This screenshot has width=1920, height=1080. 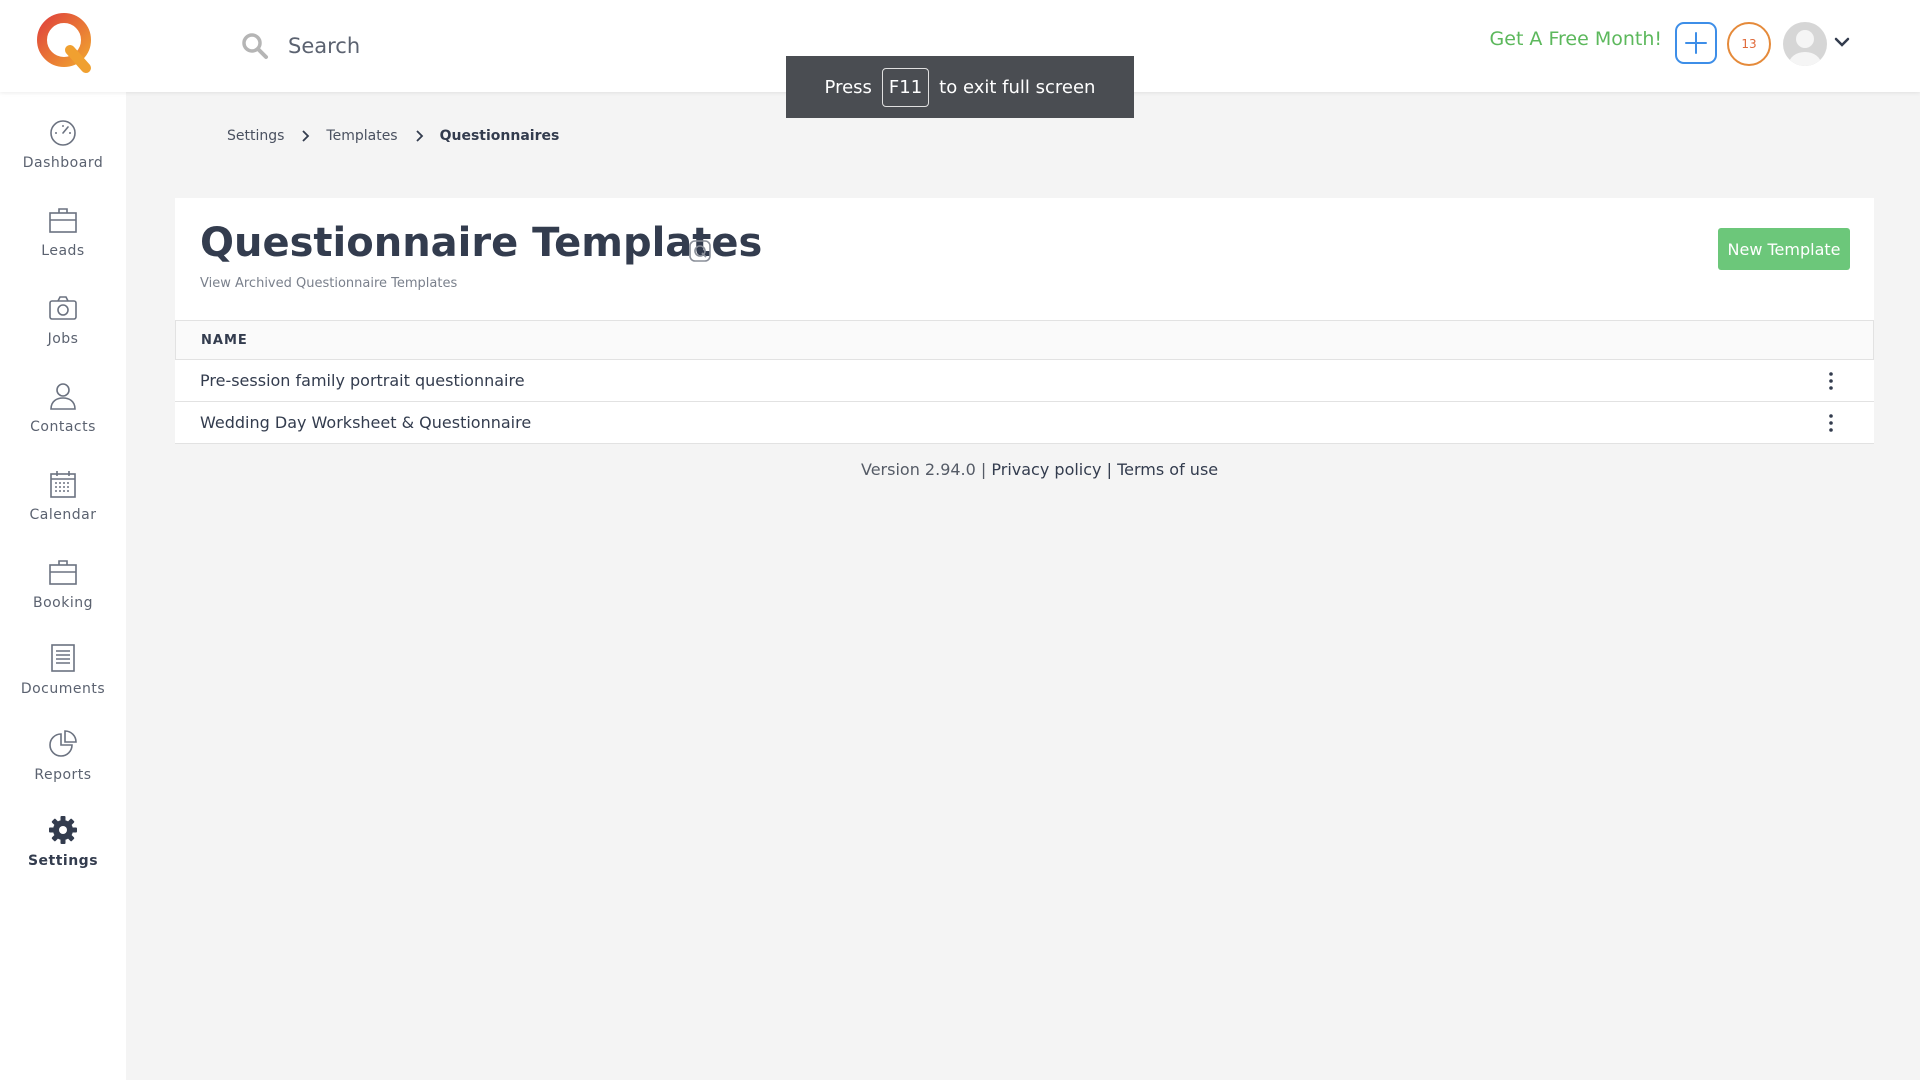 I want to click on page-title: Questionnaire Templates, so click(x=481, y=243).